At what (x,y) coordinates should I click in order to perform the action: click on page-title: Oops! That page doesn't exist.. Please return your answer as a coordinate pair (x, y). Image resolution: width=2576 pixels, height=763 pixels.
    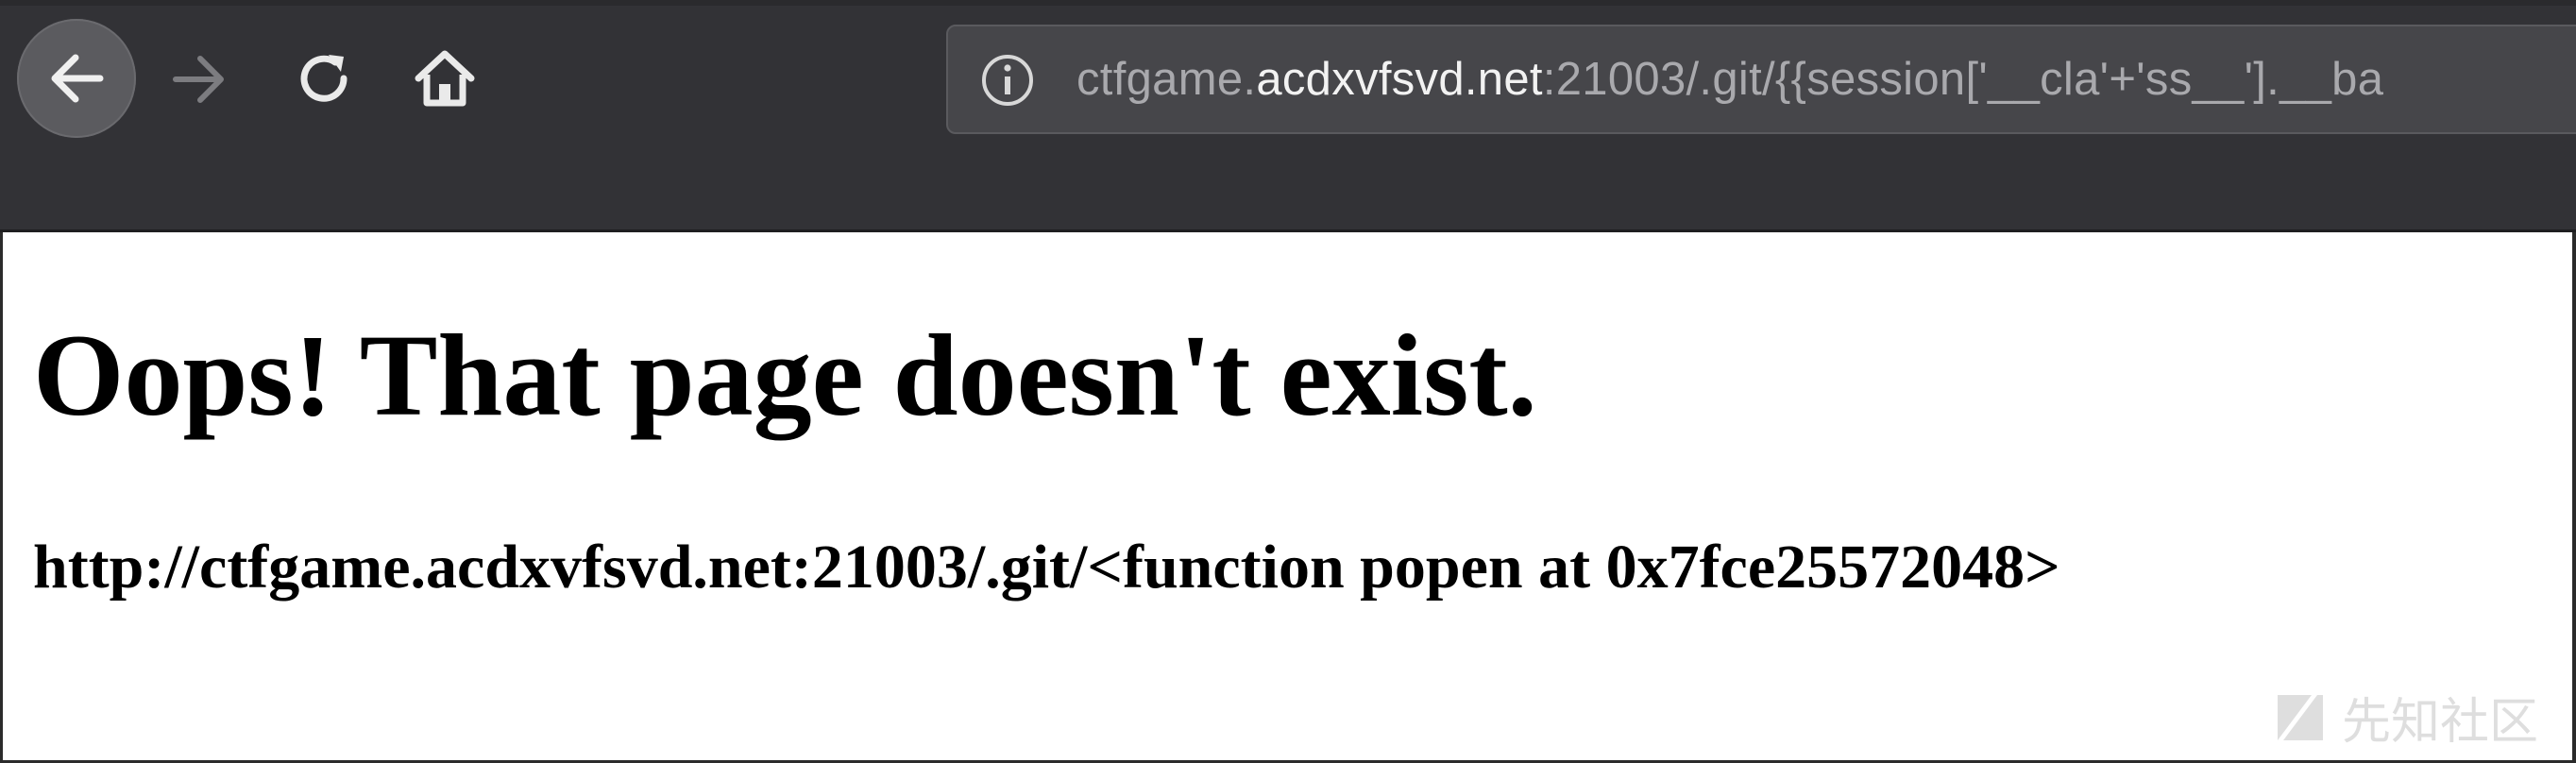
    Looking at the image, I should click on (785, 375).